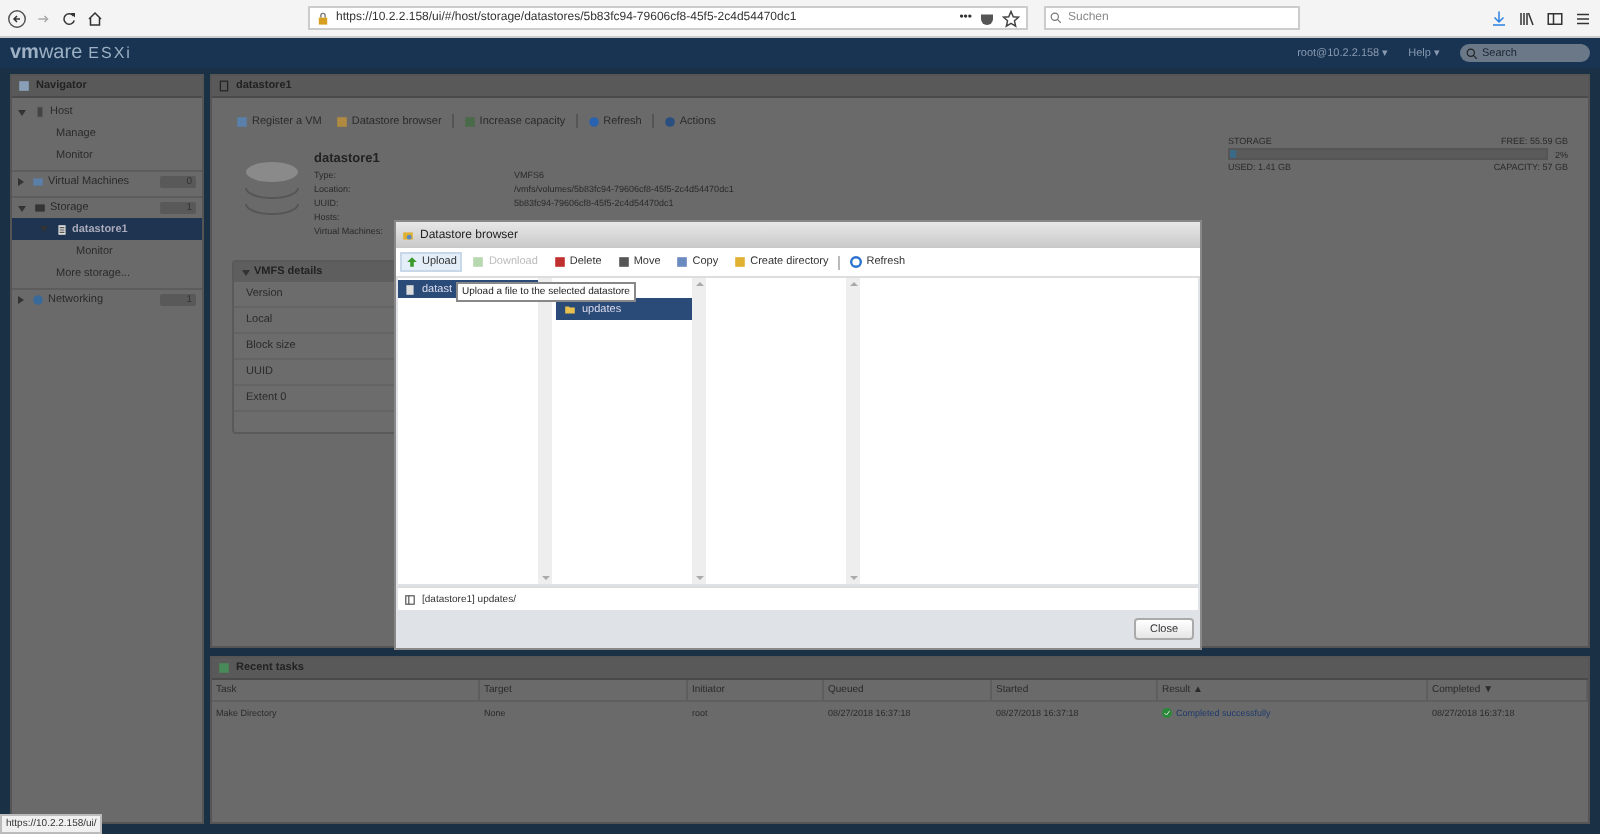 This screenshot has height=834, width=1600. What do you see at coordinates (412, 262) in the screenshot?
I see `up-arrow-icon` at bounding box center [412, 262].